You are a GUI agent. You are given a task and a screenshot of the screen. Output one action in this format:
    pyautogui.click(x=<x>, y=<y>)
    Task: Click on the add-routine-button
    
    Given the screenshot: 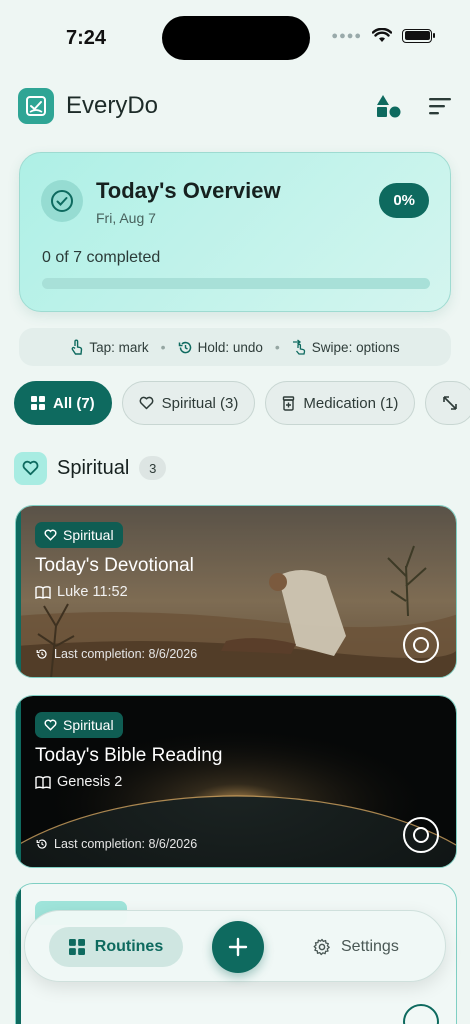 What is the action you would take?
    pyautogui.click(x=238, y=947)
    